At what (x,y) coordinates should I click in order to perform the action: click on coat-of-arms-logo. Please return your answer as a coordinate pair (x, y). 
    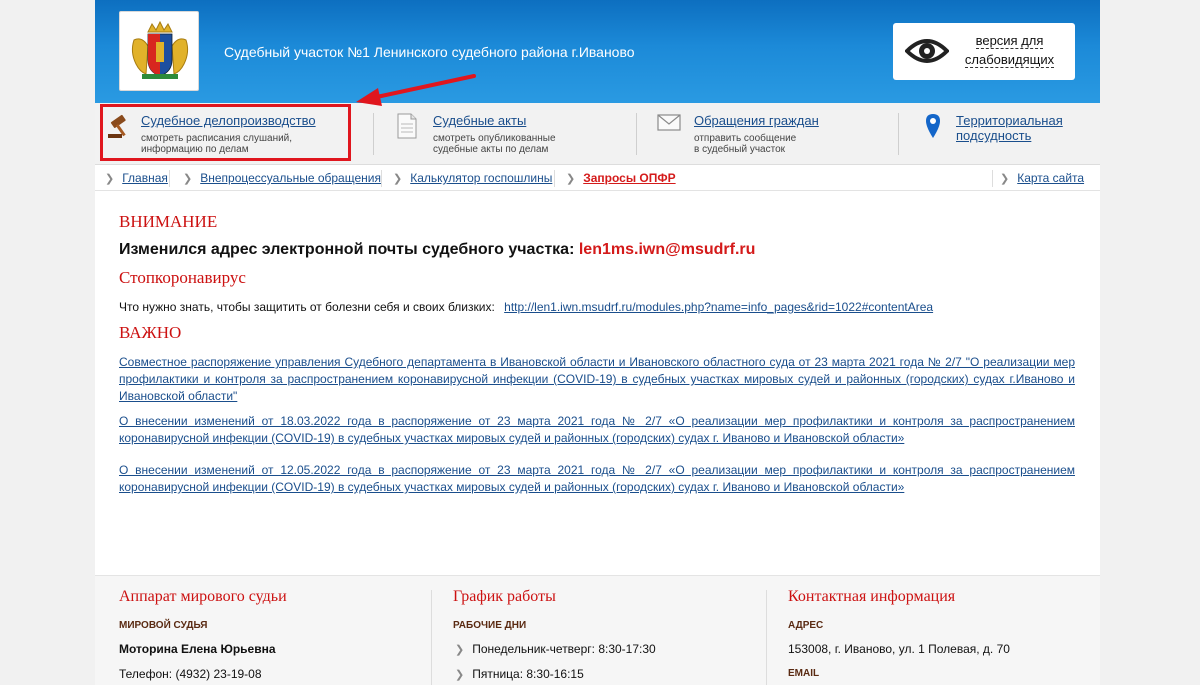
    Looking at the image, I should click on (159, 51).